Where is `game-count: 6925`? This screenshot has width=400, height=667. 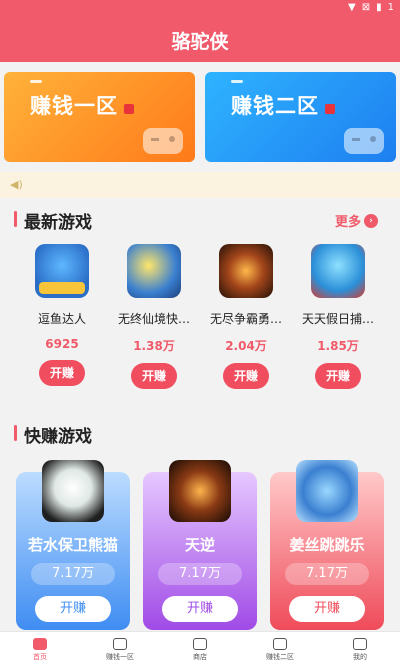
game-count: 6925 is located at coordinates (62, 344).